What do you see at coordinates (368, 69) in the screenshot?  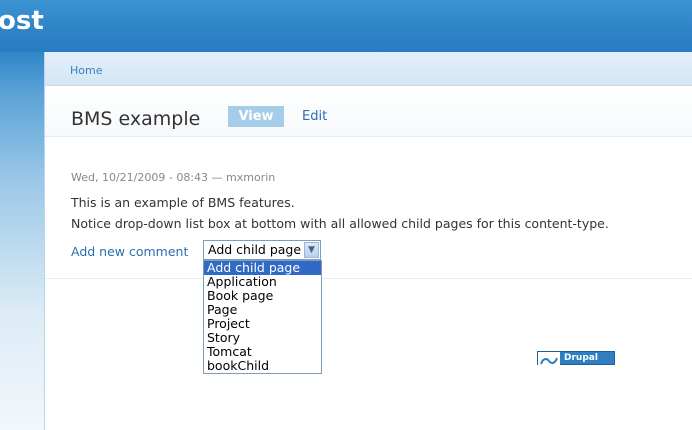 I see `breadcrumb: Home` at bounding box center [368, 69].